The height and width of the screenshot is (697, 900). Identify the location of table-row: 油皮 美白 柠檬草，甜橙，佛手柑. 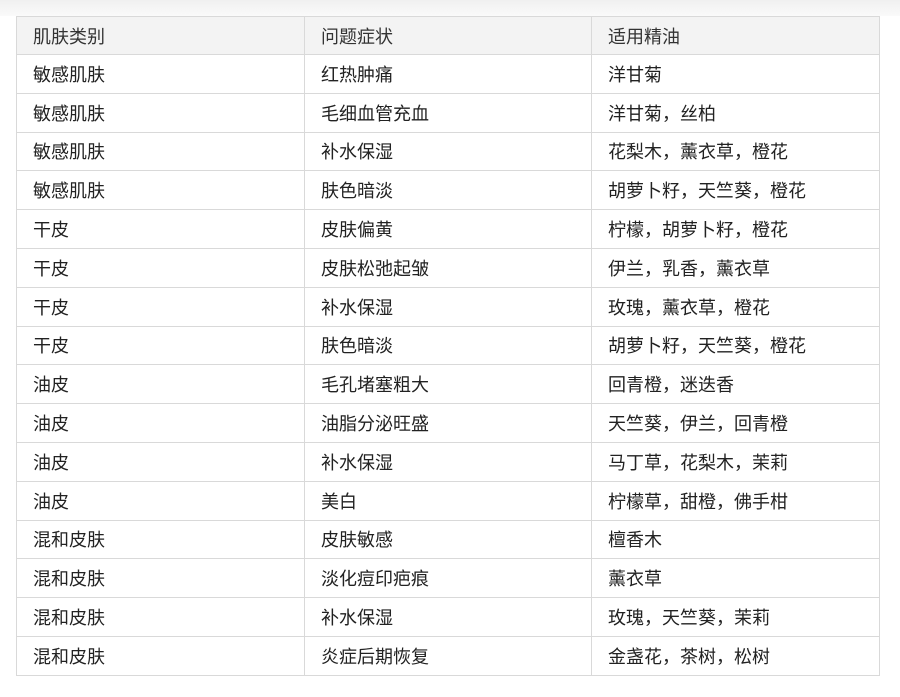
(448, 500).